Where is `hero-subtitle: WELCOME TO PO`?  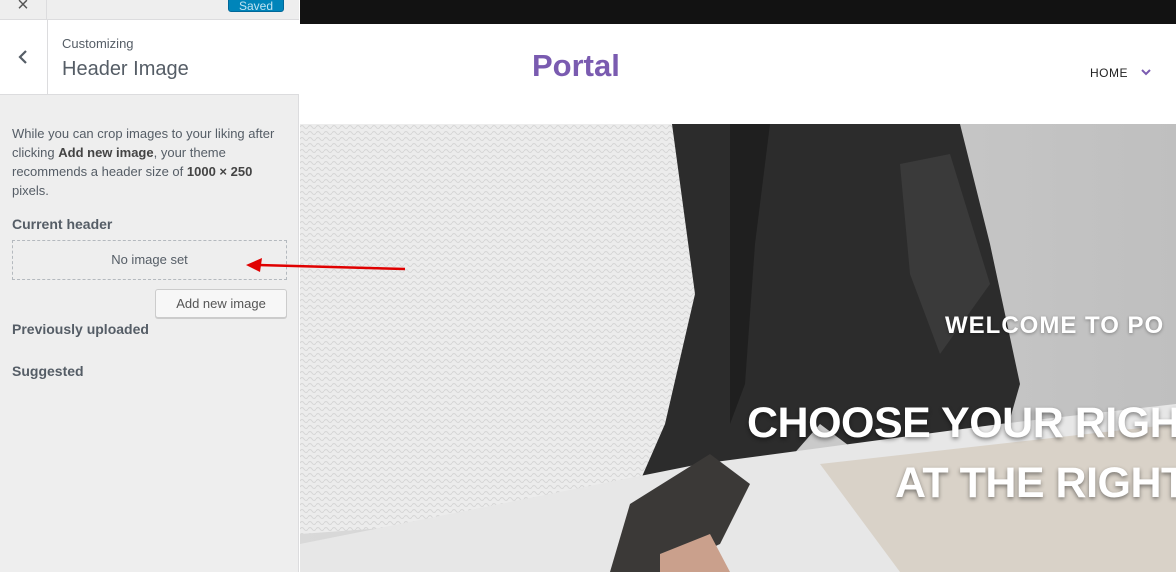
hero-subtitle: WELCOME TO PO is located at coordinates (1055, 325).